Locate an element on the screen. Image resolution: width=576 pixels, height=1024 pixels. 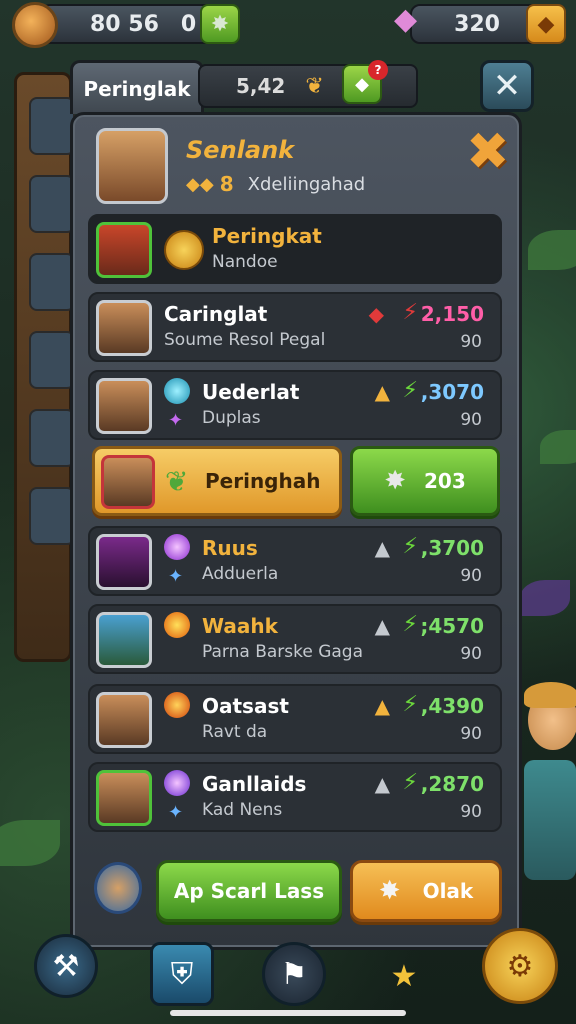
gold-pile-icon: ▲ is located at coordinates (382, 392).